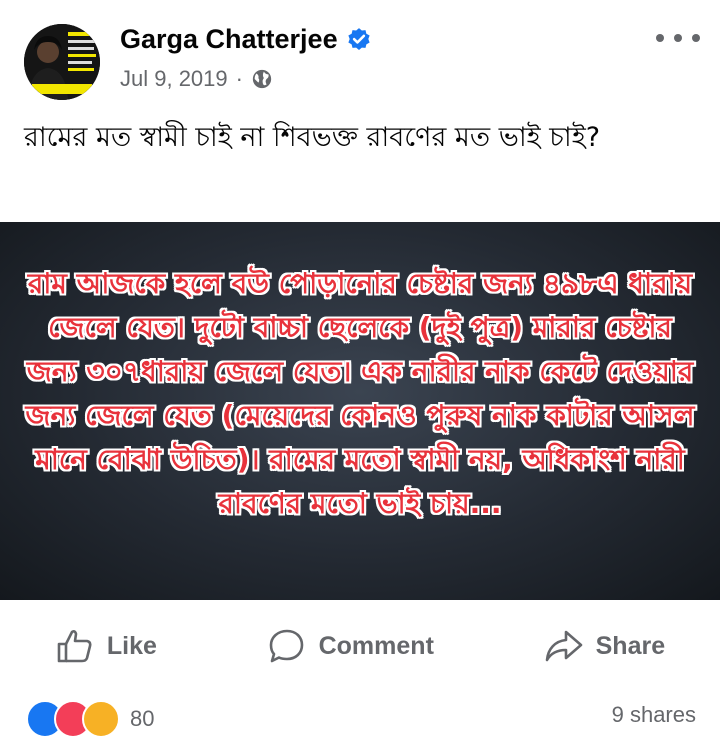 Image resolution: width=720 pixels, height=738 pixels. Describe the element at coordinates (62, 62) in the screenshot. I see `avatar` at that location.